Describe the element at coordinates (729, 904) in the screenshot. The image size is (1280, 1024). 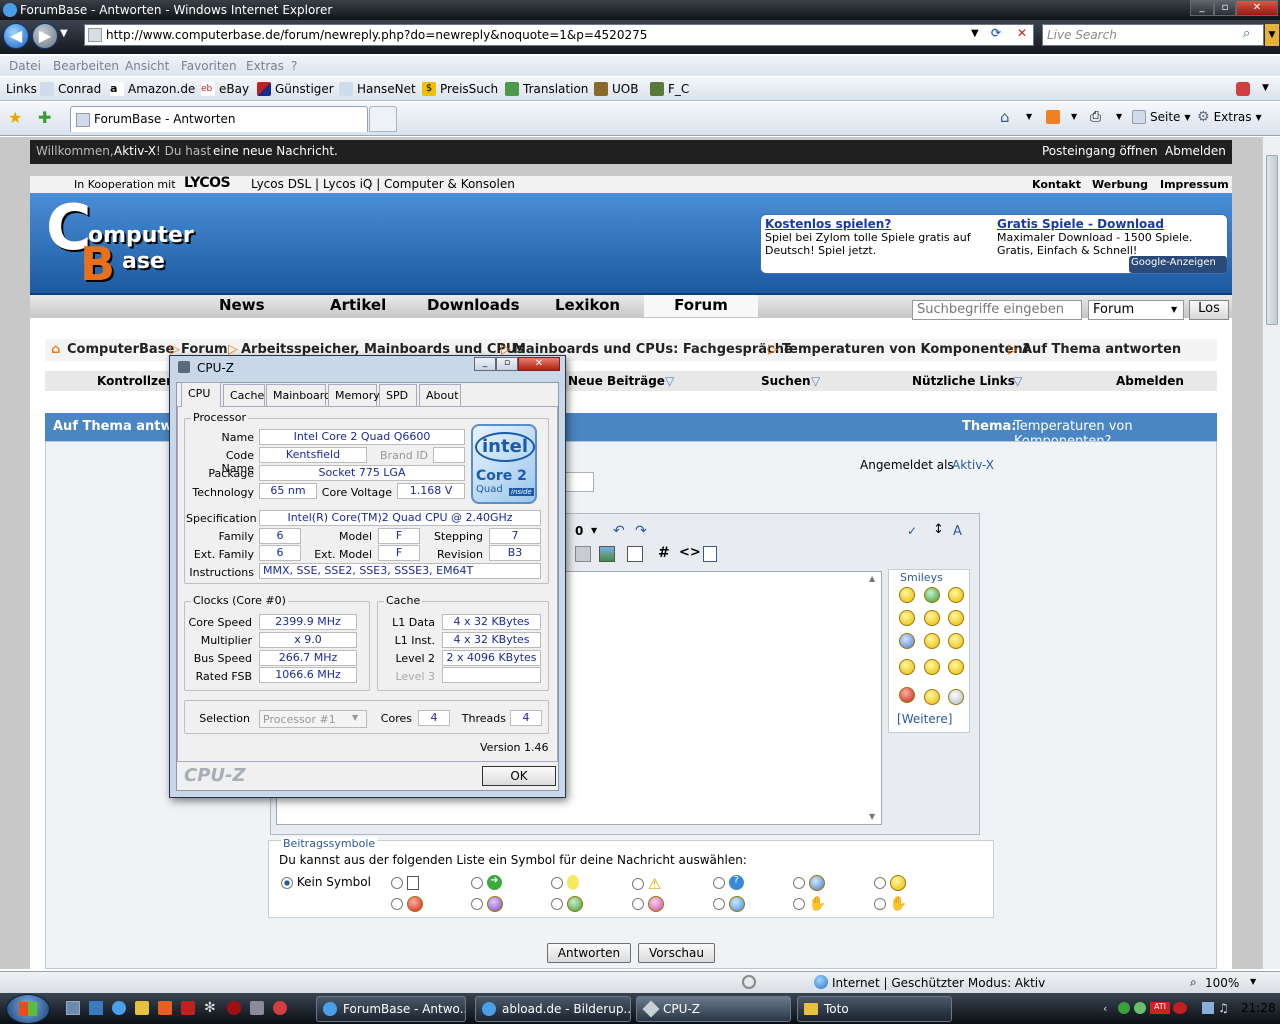
I see `post-icon-wink` at that location.